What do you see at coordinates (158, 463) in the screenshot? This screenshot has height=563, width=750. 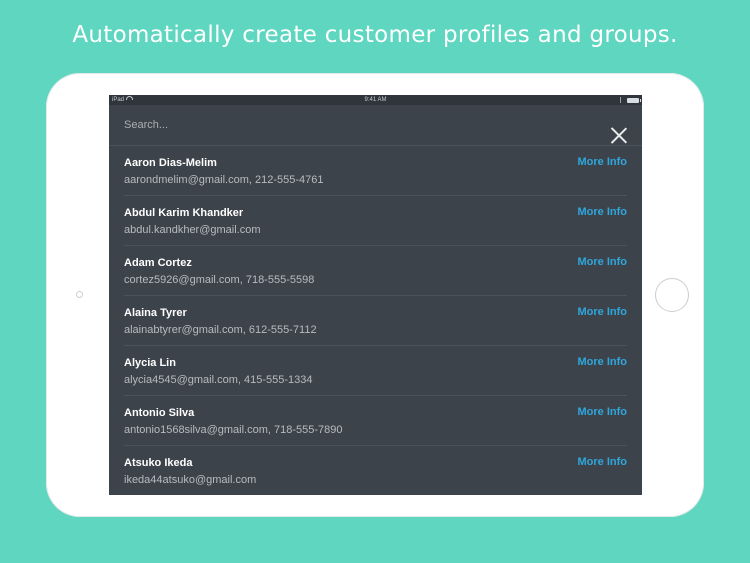 I see `customer-name: Atsuko Ikeda` at bounding box center [158, 463].